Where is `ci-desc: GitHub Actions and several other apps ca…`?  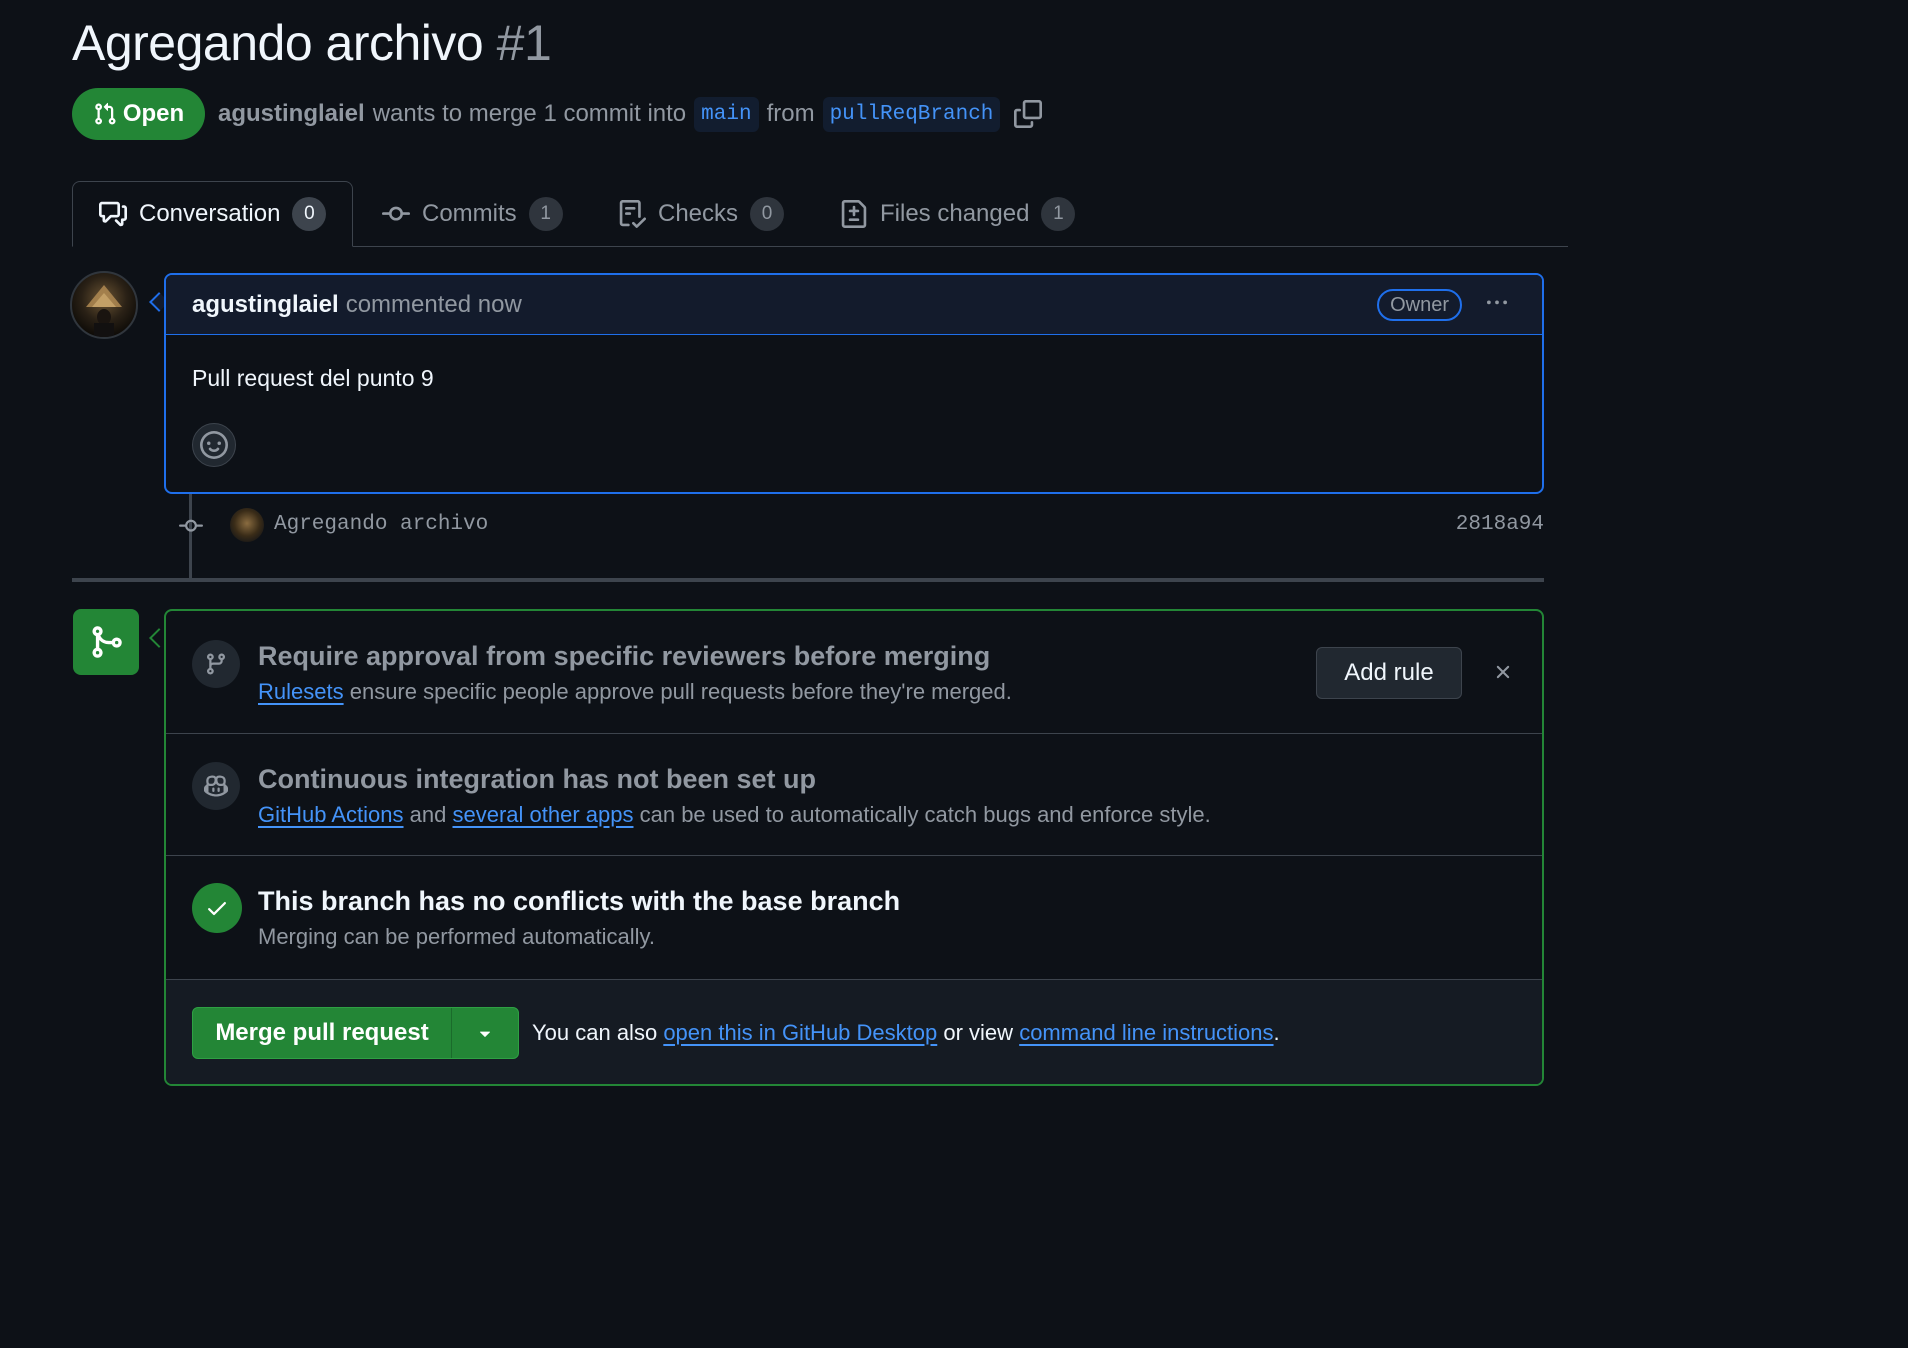
ci-desc: GitHub Actions and several other apps ca… is located at coordinates (734, 815).